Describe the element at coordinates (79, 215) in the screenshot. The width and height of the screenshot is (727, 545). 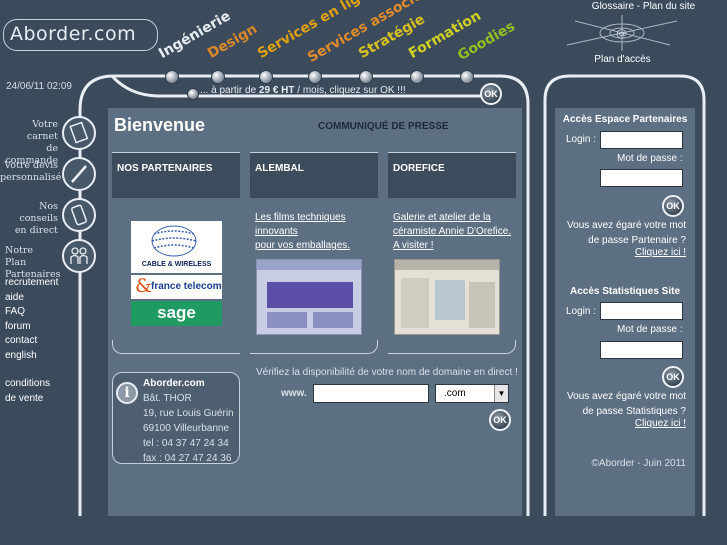
I see `phone-icon` at that location.